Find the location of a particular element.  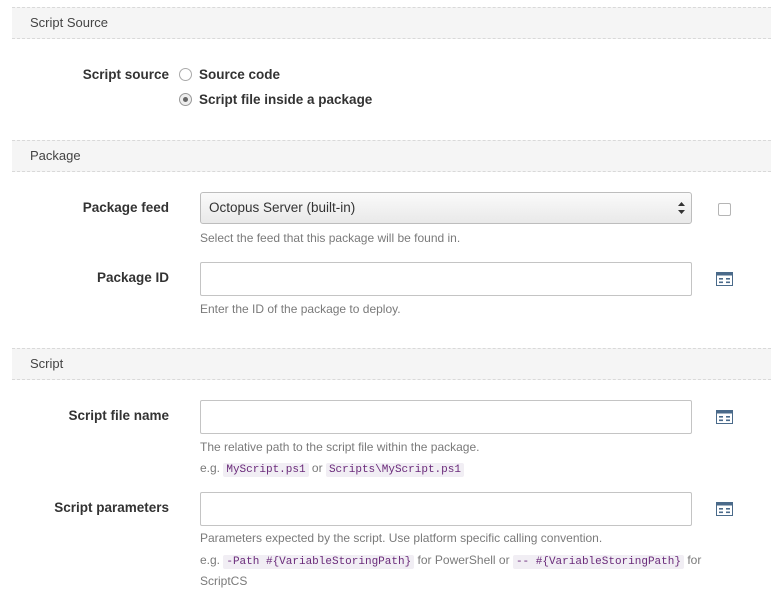

example-mid: for PowerShell or is located at coordinates (463, 560).